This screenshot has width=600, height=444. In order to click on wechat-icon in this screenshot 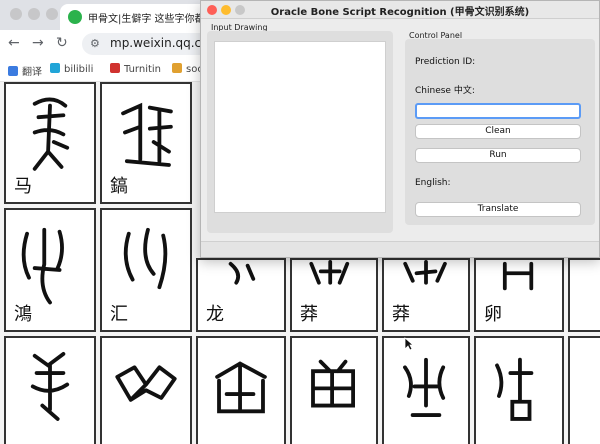, I will do `click(75, 17)`.